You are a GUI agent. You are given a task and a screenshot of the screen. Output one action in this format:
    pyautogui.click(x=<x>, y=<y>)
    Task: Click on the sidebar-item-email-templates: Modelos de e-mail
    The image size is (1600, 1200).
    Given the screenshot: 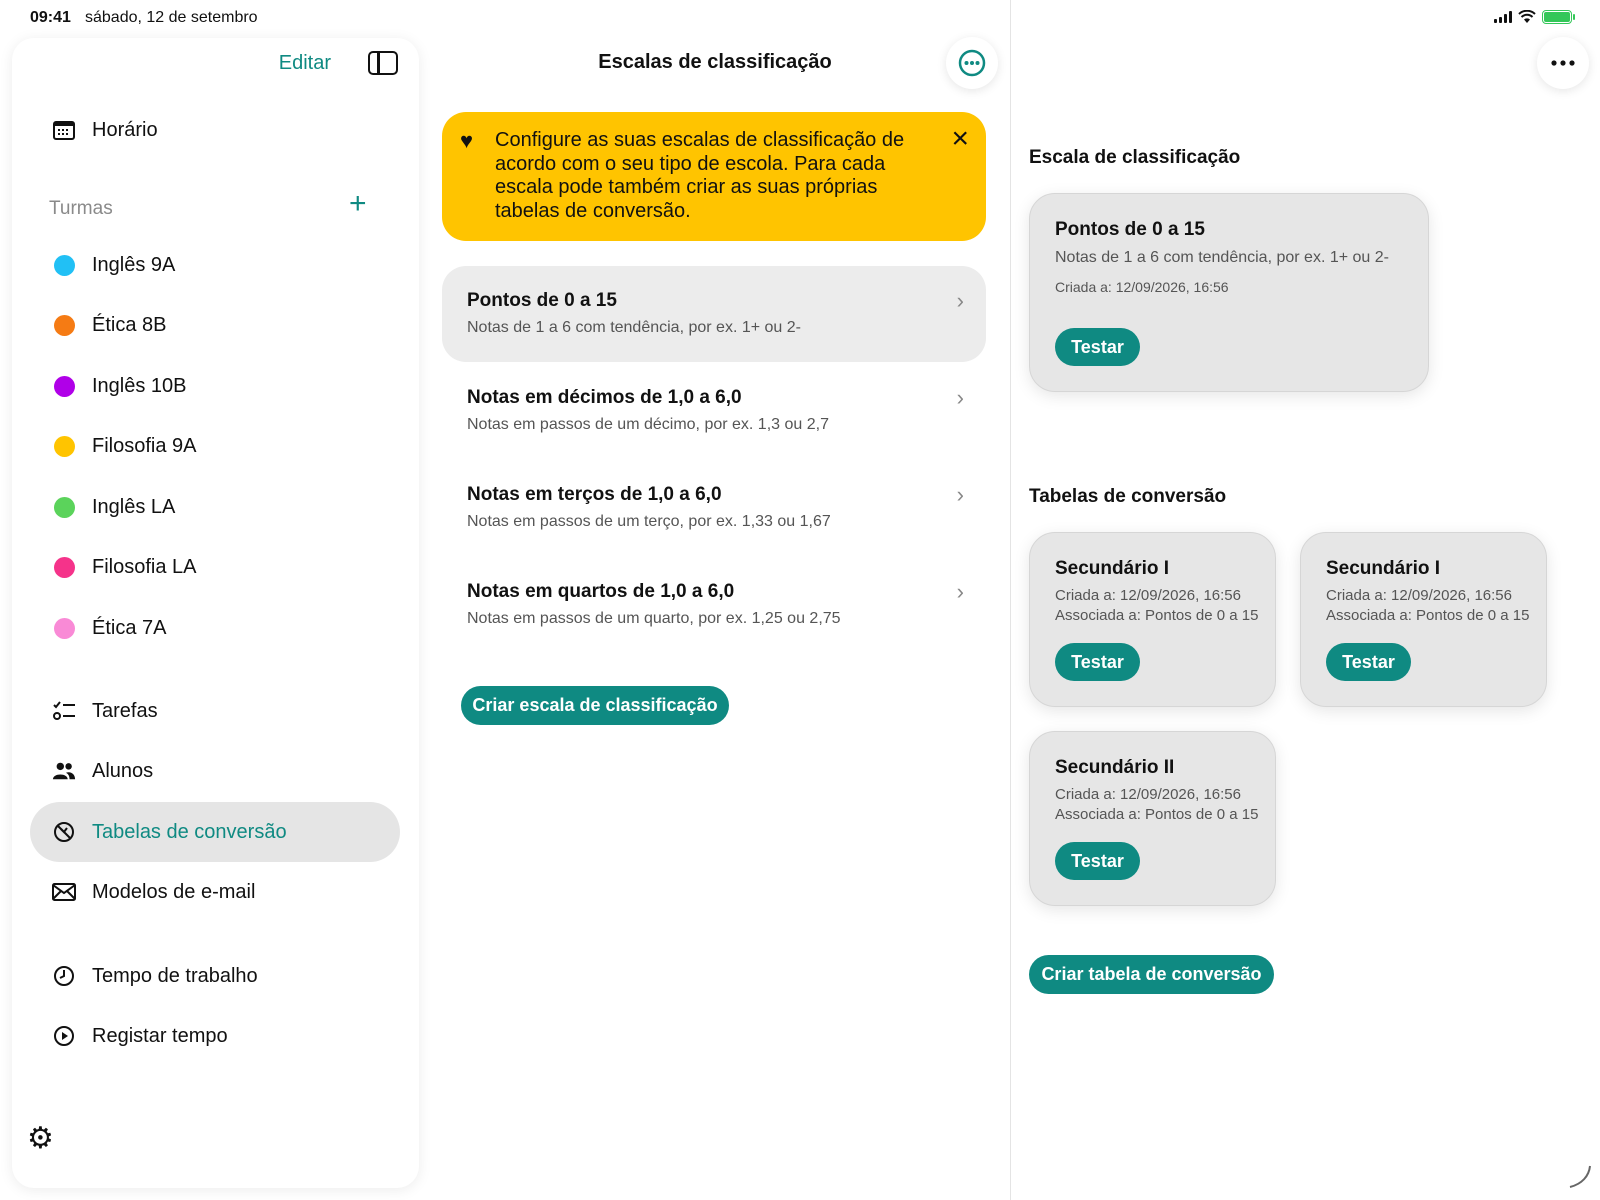 What is the action you would take?
    pyautogui.click(x=215, y=892)
    